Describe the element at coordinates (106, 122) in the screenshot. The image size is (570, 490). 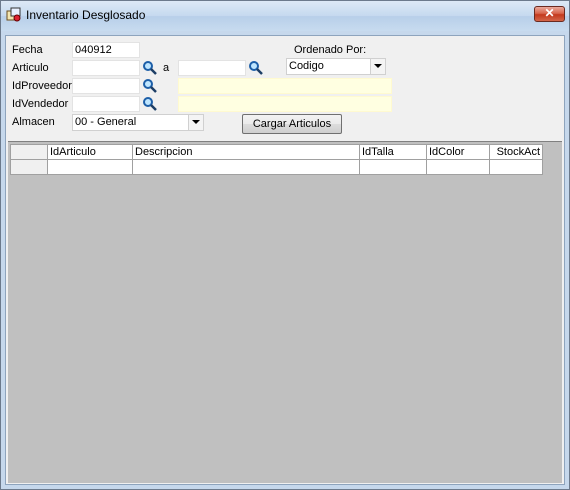
I see `almacen-value: 00 - General` at that location.